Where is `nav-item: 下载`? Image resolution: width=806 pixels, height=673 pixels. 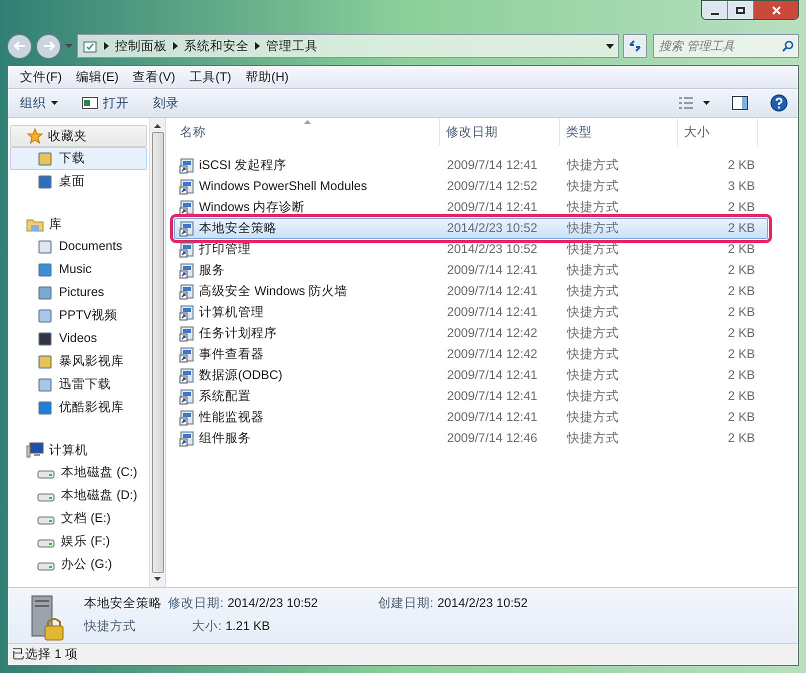
nav-item: 下载 is located at coordinates (78, 158).